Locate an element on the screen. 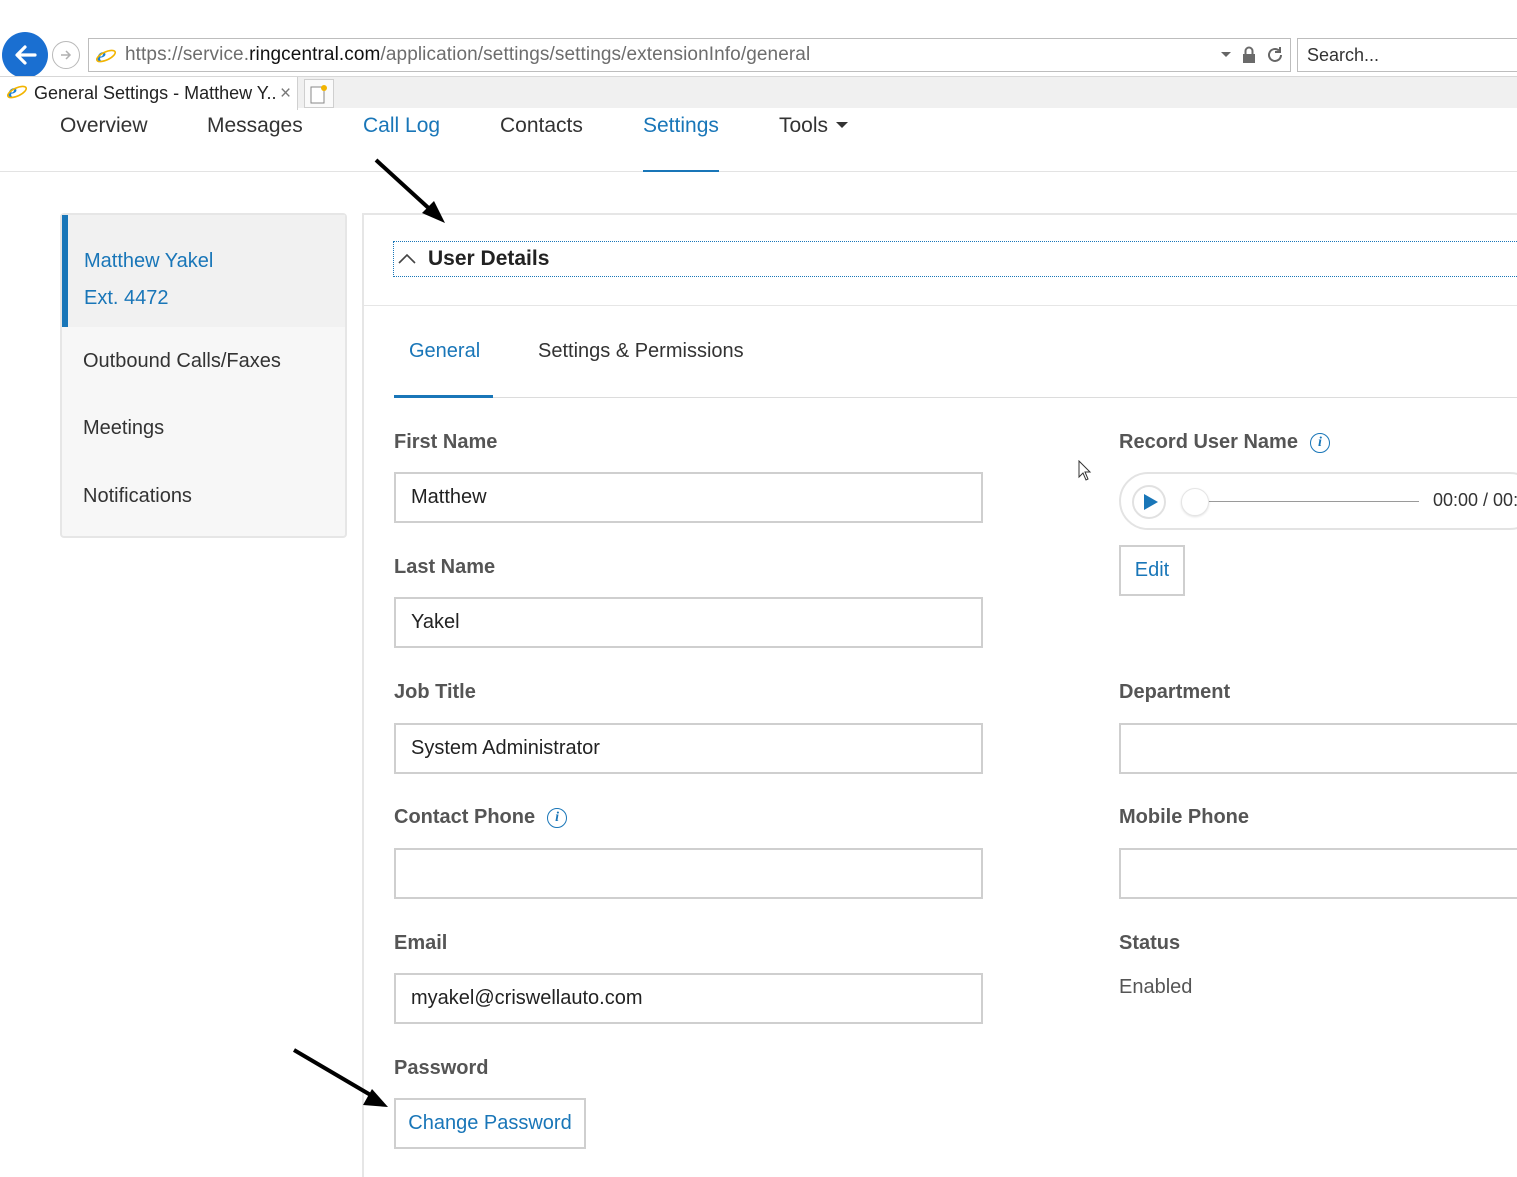  edit-button: Edit is located at coordinates (1152, 570).